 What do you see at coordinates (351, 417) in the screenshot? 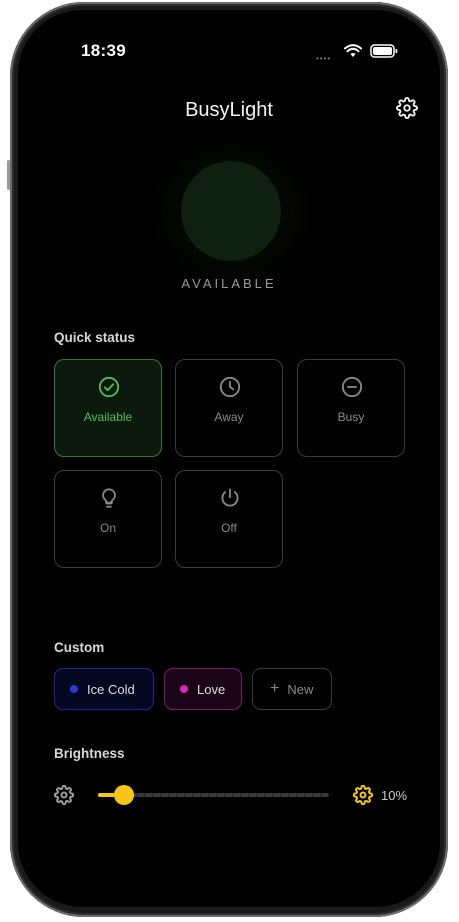
I see `status-tile-label: Busy` at bounding box center [351, 417].